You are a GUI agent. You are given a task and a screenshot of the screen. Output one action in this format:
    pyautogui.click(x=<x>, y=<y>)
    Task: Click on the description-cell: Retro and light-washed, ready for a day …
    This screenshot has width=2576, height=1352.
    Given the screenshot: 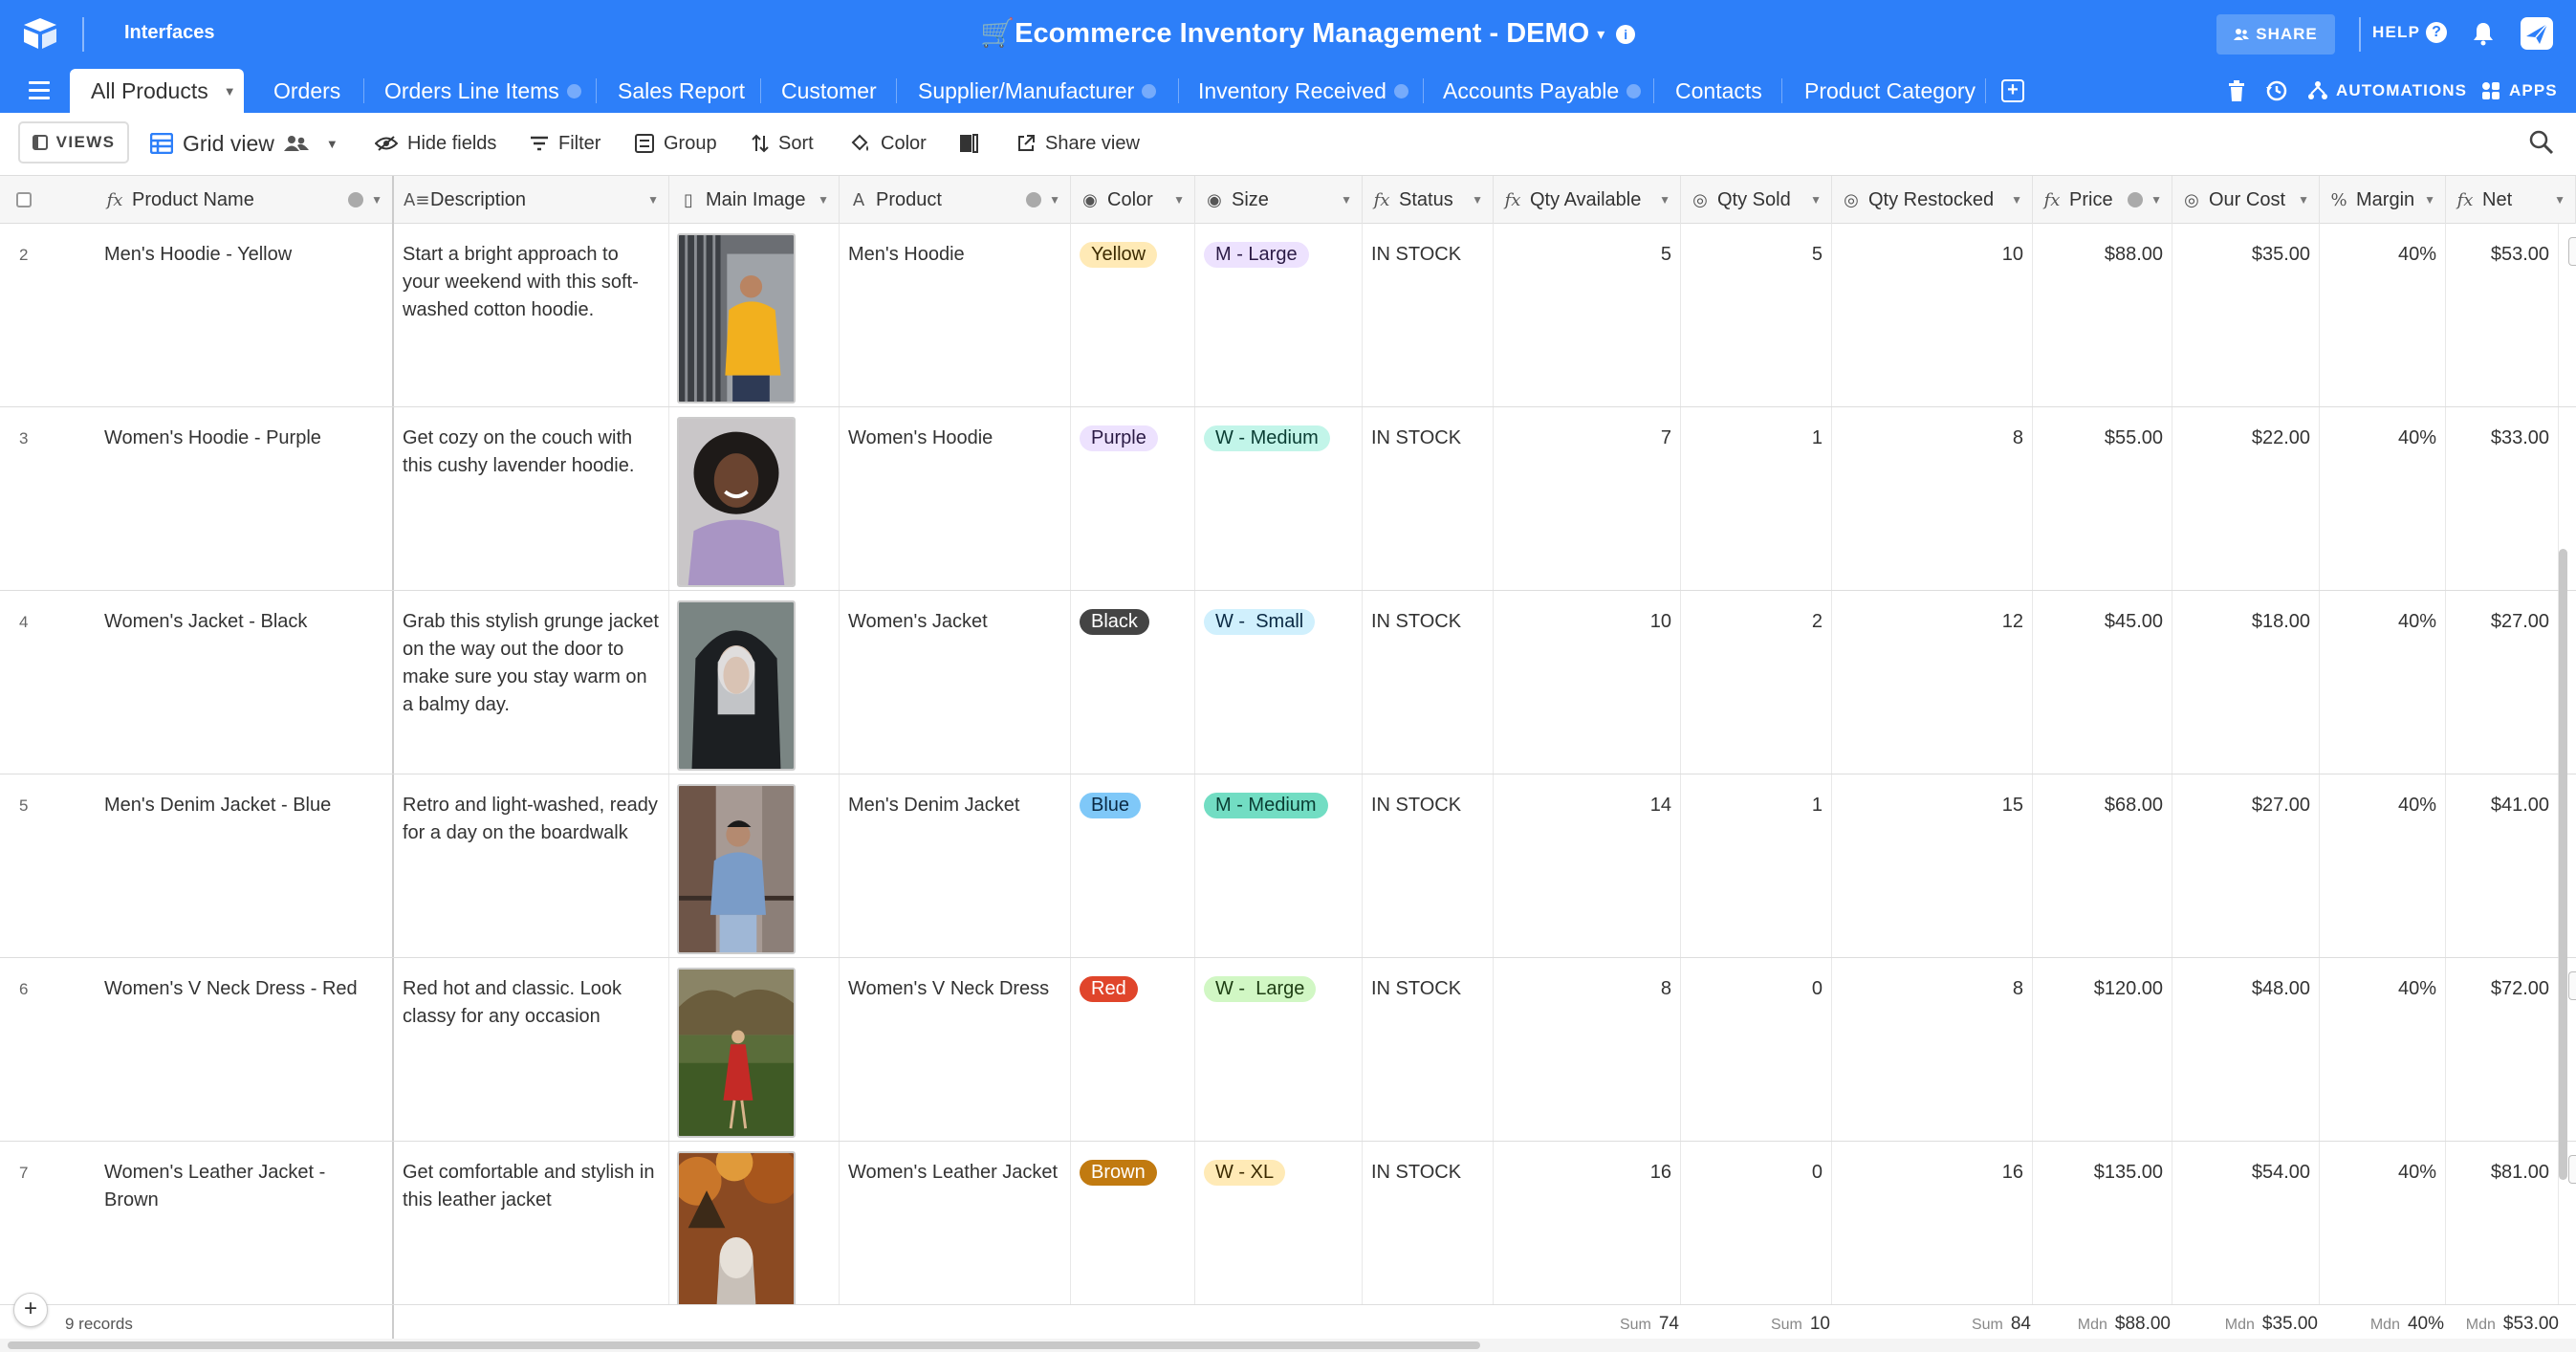 What is the action you would take?
    pyautogui.click(x=531, y=865)
    